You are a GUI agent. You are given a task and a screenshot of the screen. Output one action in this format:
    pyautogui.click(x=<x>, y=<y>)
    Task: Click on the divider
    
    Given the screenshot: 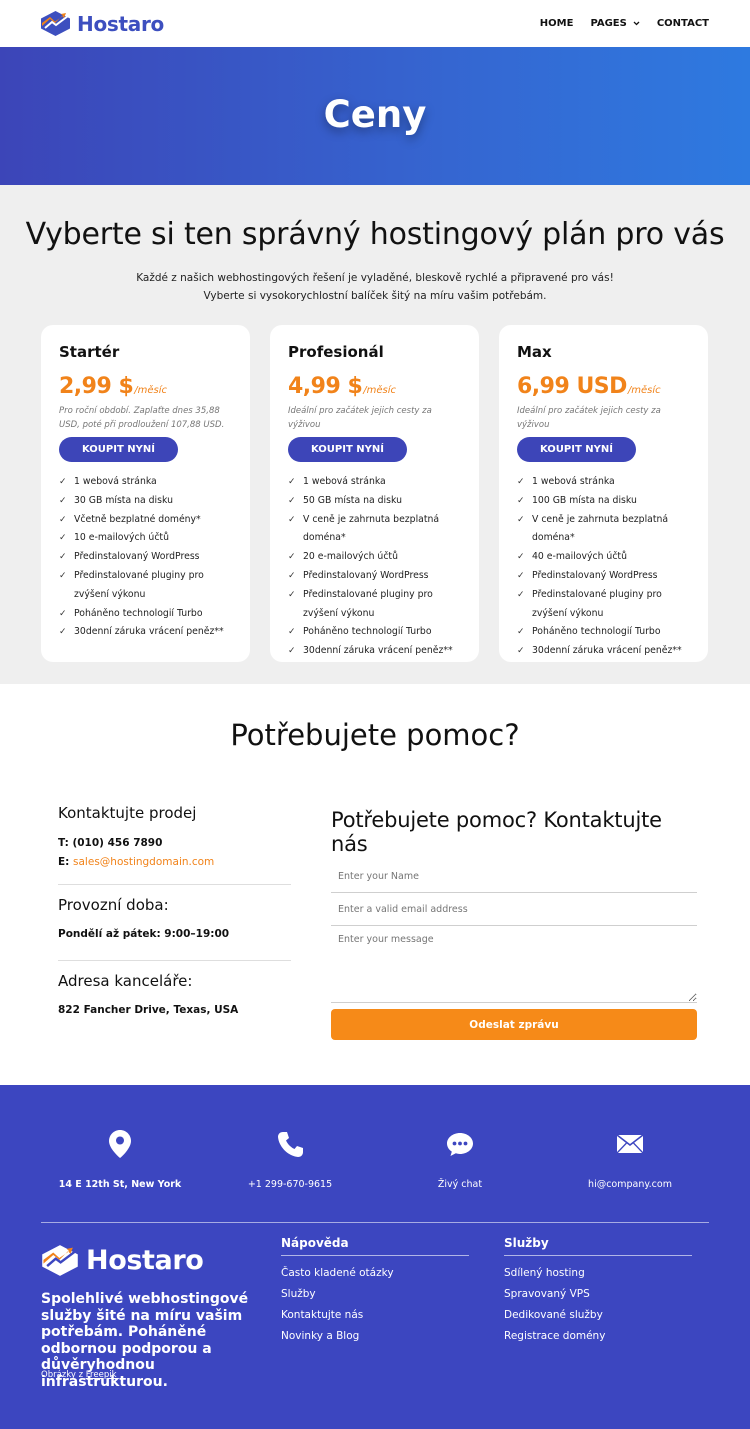 What is the action you would take?
    pyautogui.click(x=174, y=884)
    